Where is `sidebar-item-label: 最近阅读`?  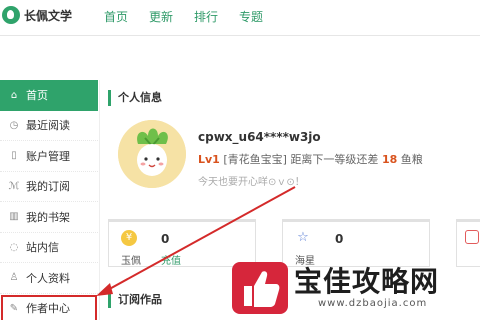 sidebar-item-label: 最近阅读 is located at coordinates (48, 126).